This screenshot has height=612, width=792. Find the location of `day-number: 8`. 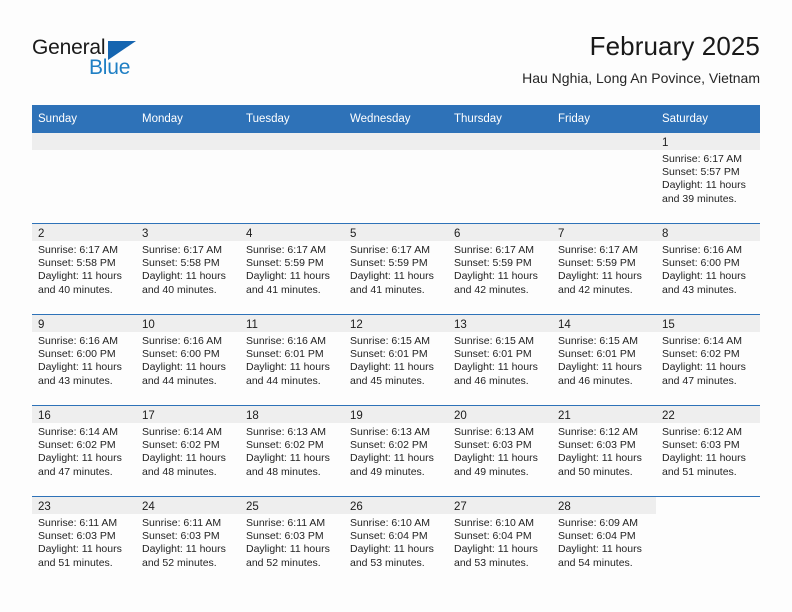

day-number: 8 is located at coordinates (665, 234).